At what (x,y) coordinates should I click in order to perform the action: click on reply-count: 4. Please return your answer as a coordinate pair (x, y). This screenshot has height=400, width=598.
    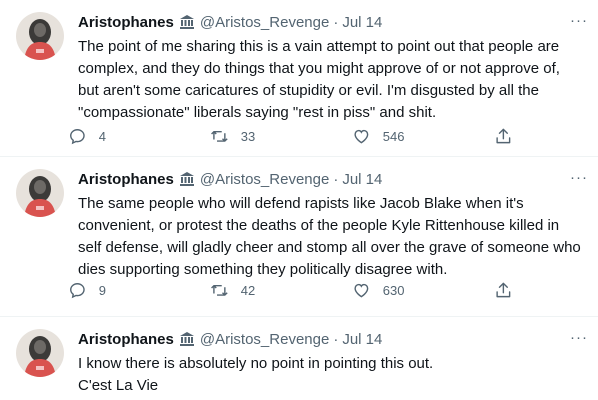
    Looking at the image, I should click on (102, 136).